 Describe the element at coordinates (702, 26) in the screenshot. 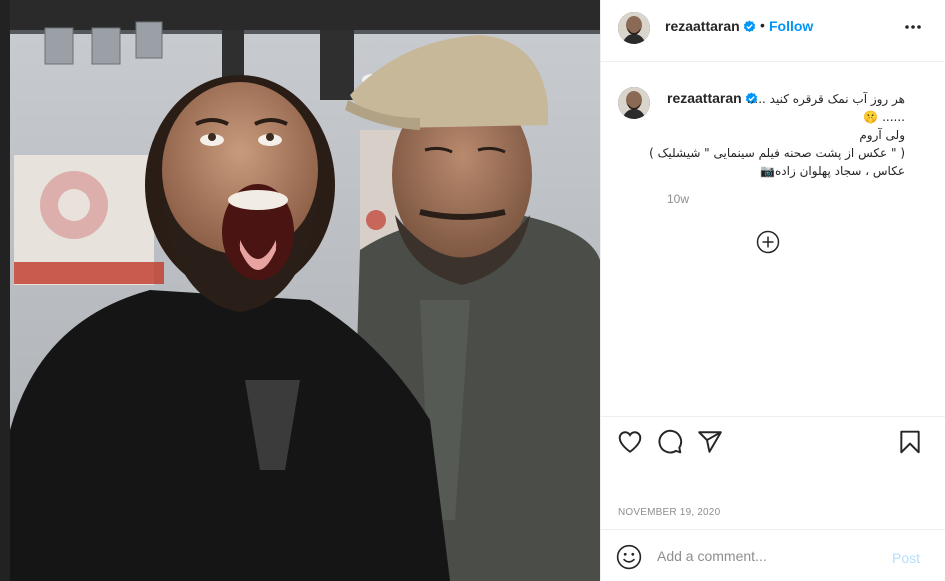

I see `username-text: rezaattaran` at that location.